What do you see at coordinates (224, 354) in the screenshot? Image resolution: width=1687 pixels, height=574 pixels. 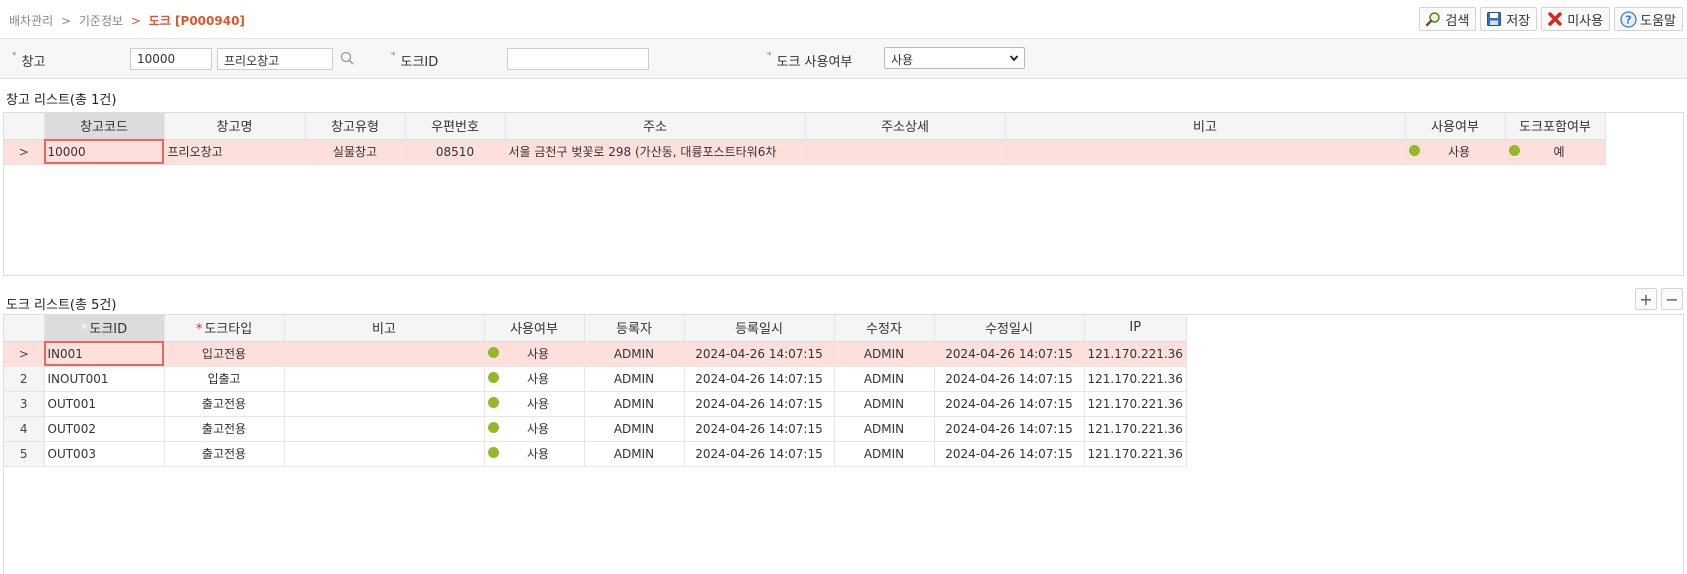 I see `dock-type-cell: 입고전용` at bounding box center [224, 354].